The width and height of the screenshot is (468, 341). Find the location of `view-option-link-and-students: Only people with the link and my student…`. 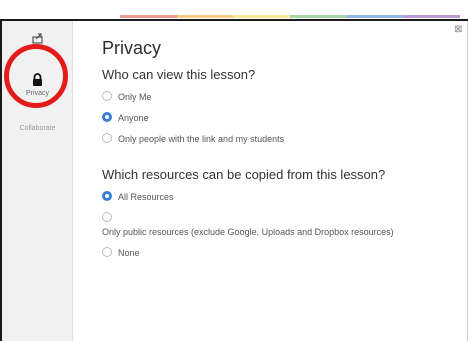

view-option-link-and-students: Only people with the link and my student… is located at coordinates (282, 139).